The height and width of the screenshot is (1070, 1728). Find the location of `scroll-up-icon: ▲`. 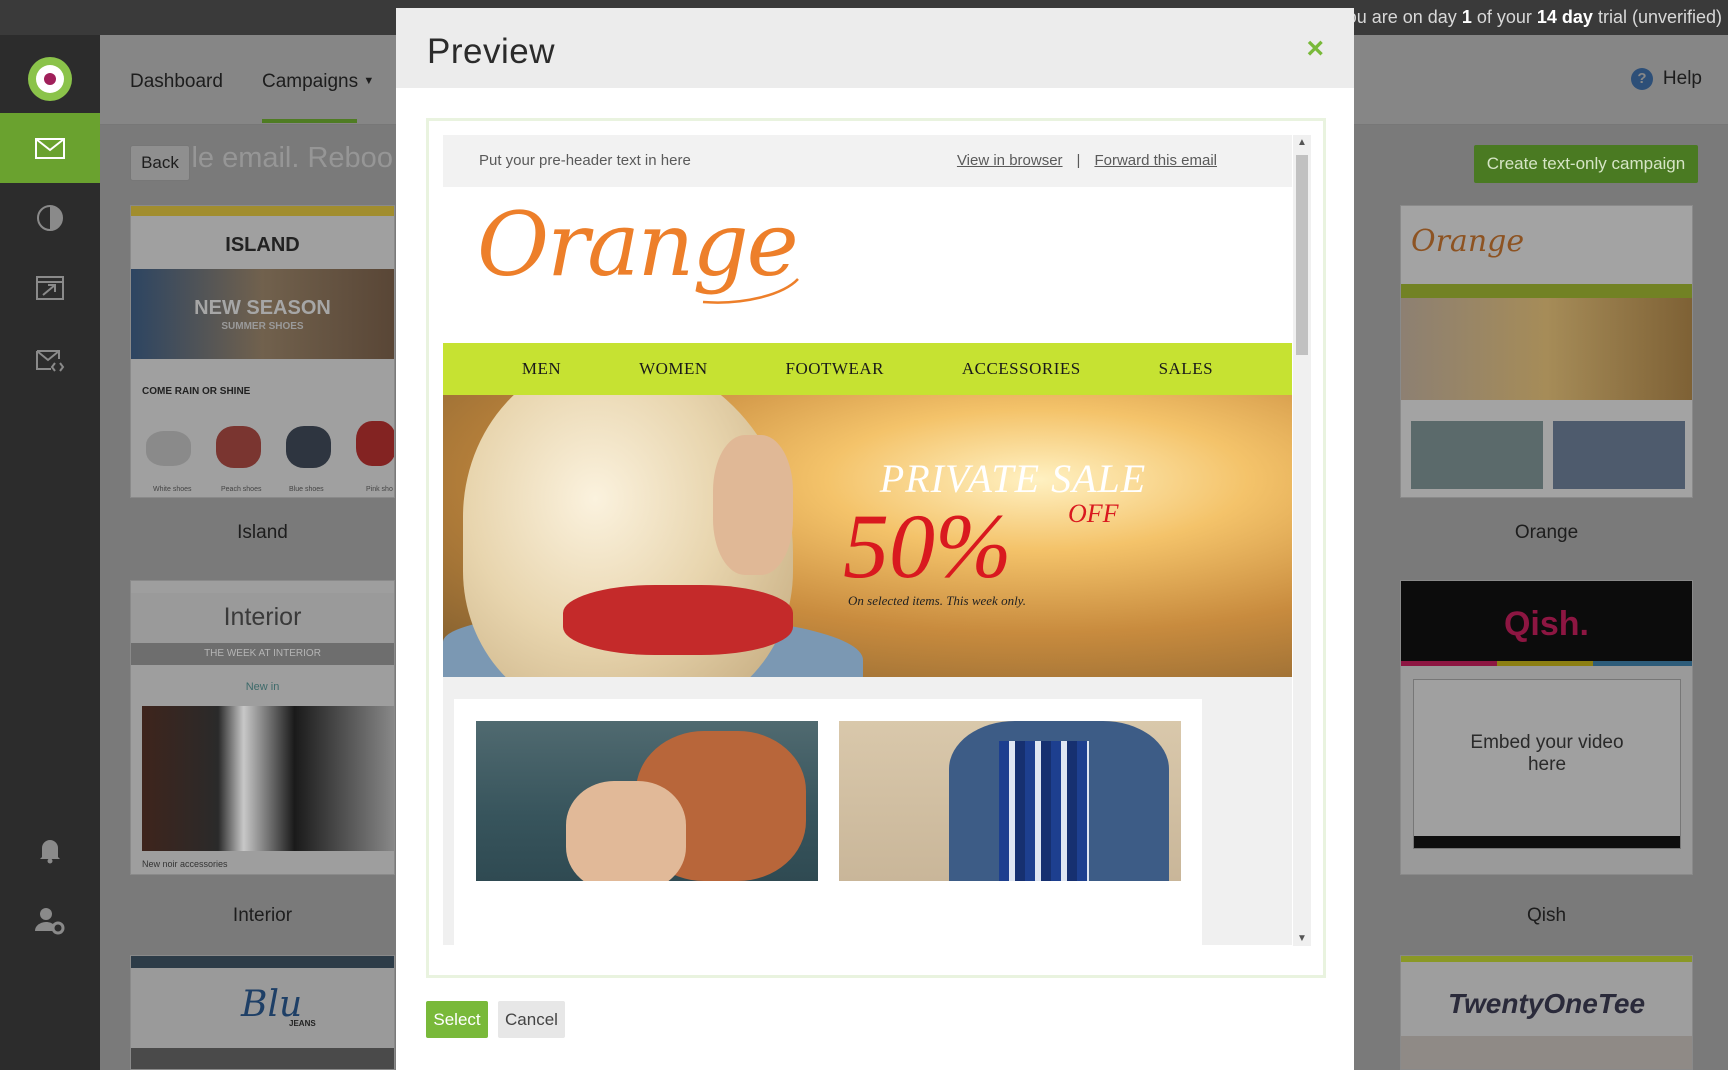

scroll-up-icon: ▲ is located at coordinates (1302, 142).